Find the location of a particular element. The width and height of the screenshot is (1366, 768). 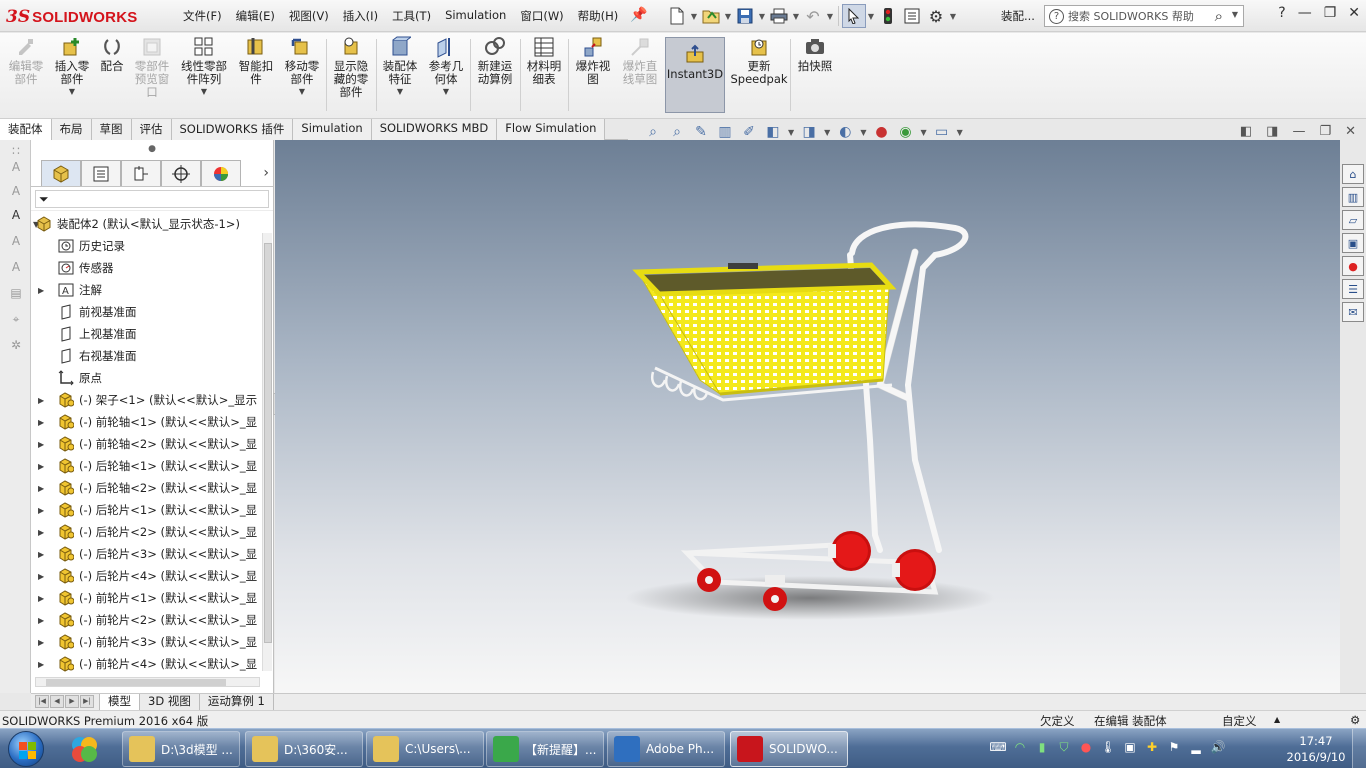

geometric-tolerance-icon: ✲ is located at coordinates (16, 347).